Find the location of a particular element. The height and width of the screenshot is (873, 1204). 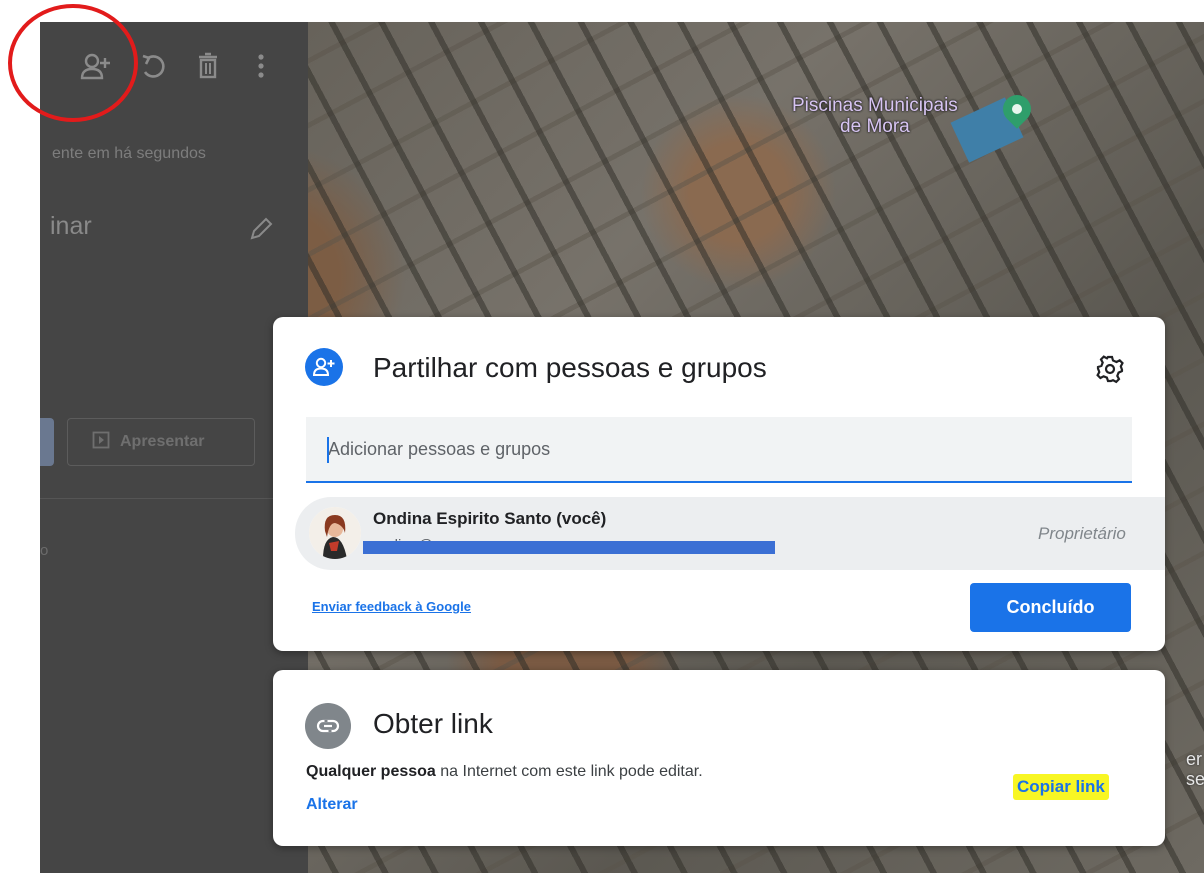

add-person-icon is located at coordinates (324, 367).